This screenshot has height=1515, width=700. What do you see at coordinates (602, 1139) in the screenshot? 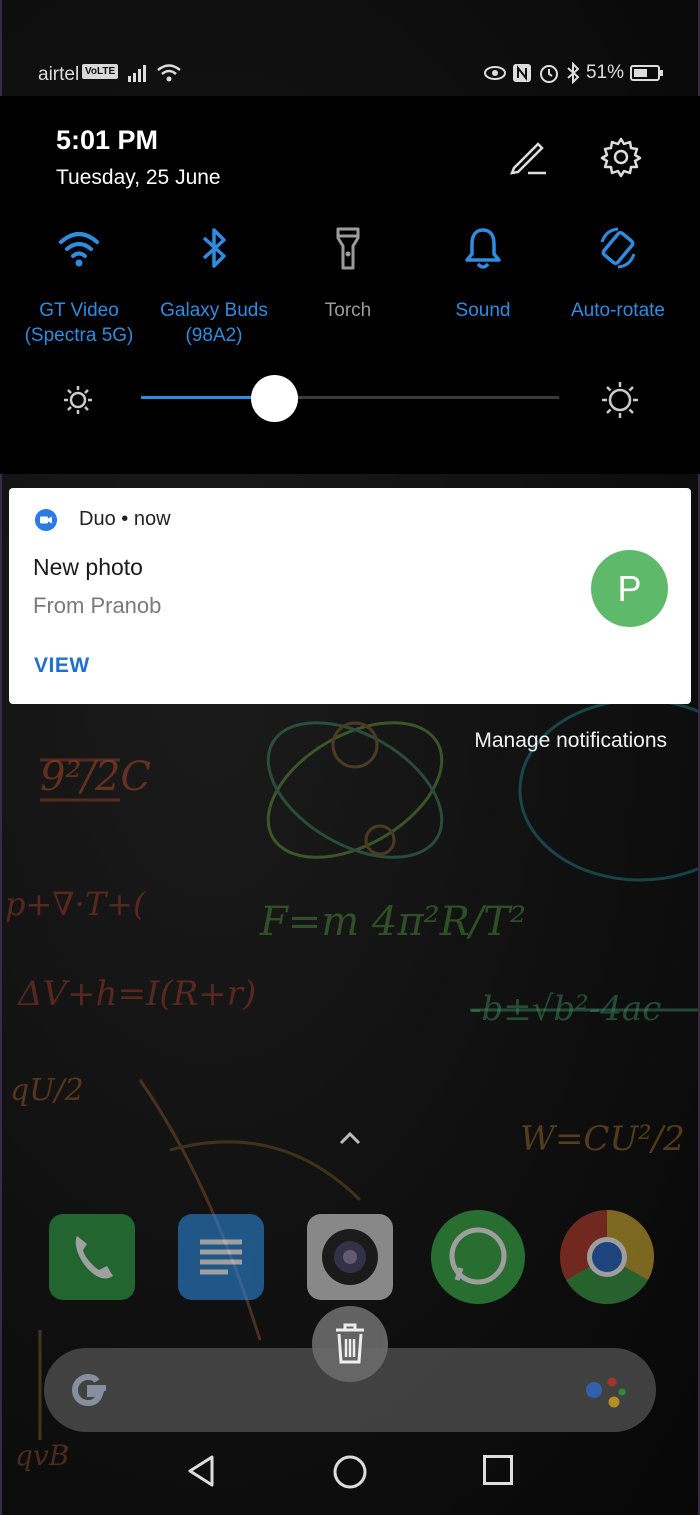
I see `svg-text: W=CU²/2` at bounding box center [602, 1139].